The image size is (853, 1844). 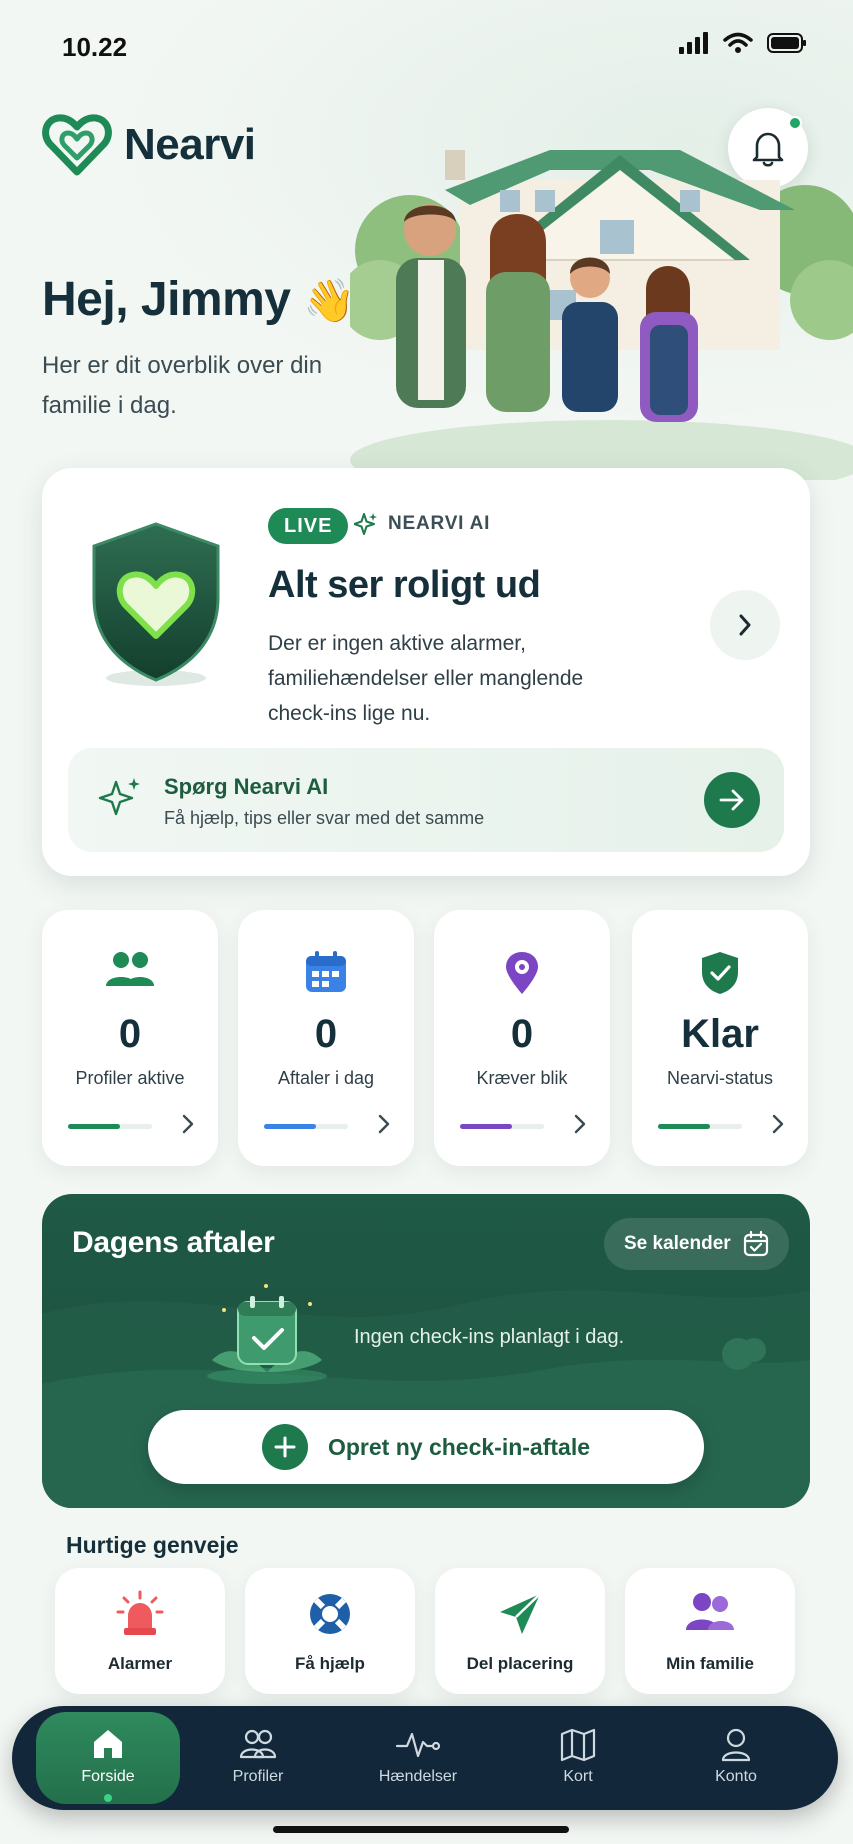 I want to click on calendar-check-icon, so click(x=755, y=1244).